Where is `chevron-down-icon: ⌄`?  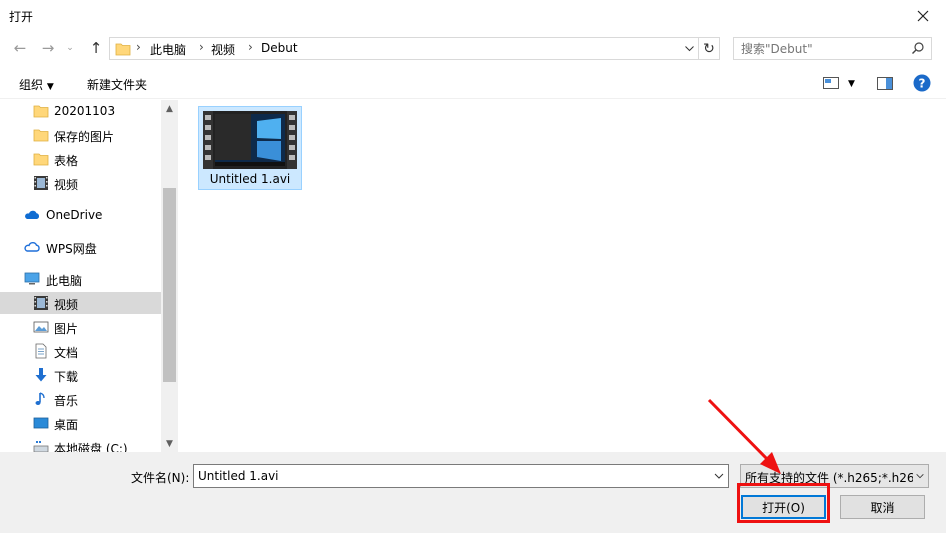 chevron-down-icon: ⌄ is located at coordinates (70, 48).